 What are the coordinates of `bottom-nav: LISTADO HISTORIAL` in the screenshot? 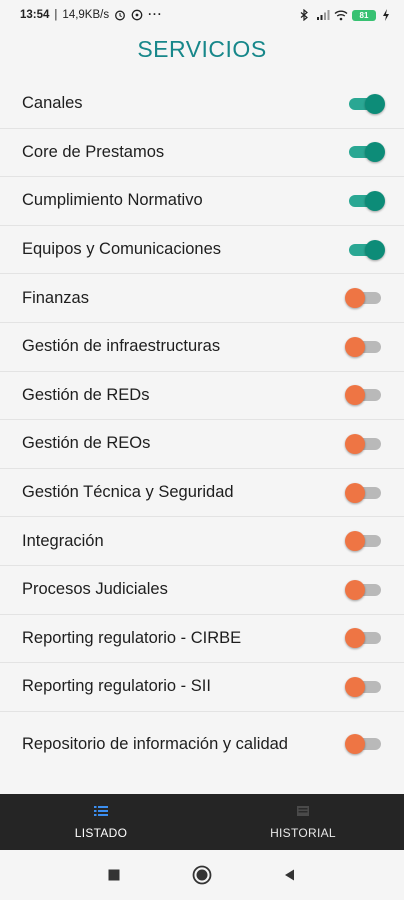 It's located at (202, 822).